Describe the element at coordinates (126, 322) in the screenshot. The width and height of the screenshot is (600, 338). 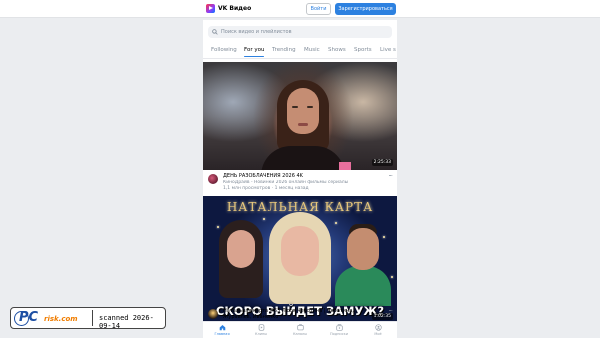
I see `scan-date: scanned 2026-09-14` at that location.